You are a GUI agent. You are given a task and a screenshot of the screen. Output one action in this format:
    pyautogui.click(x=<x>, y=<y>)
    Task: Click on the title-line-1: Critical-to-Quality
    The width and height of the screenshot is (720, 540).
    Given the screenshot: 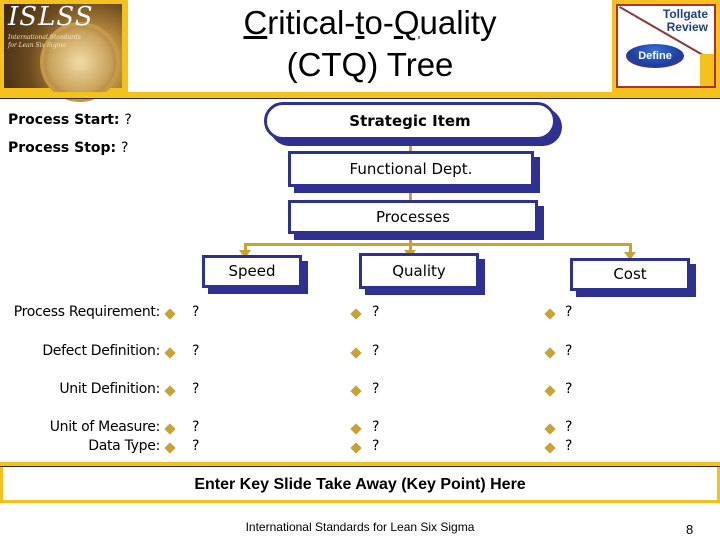 What is the action you would take?
    pyautogui.click(x=370, y=23)
    